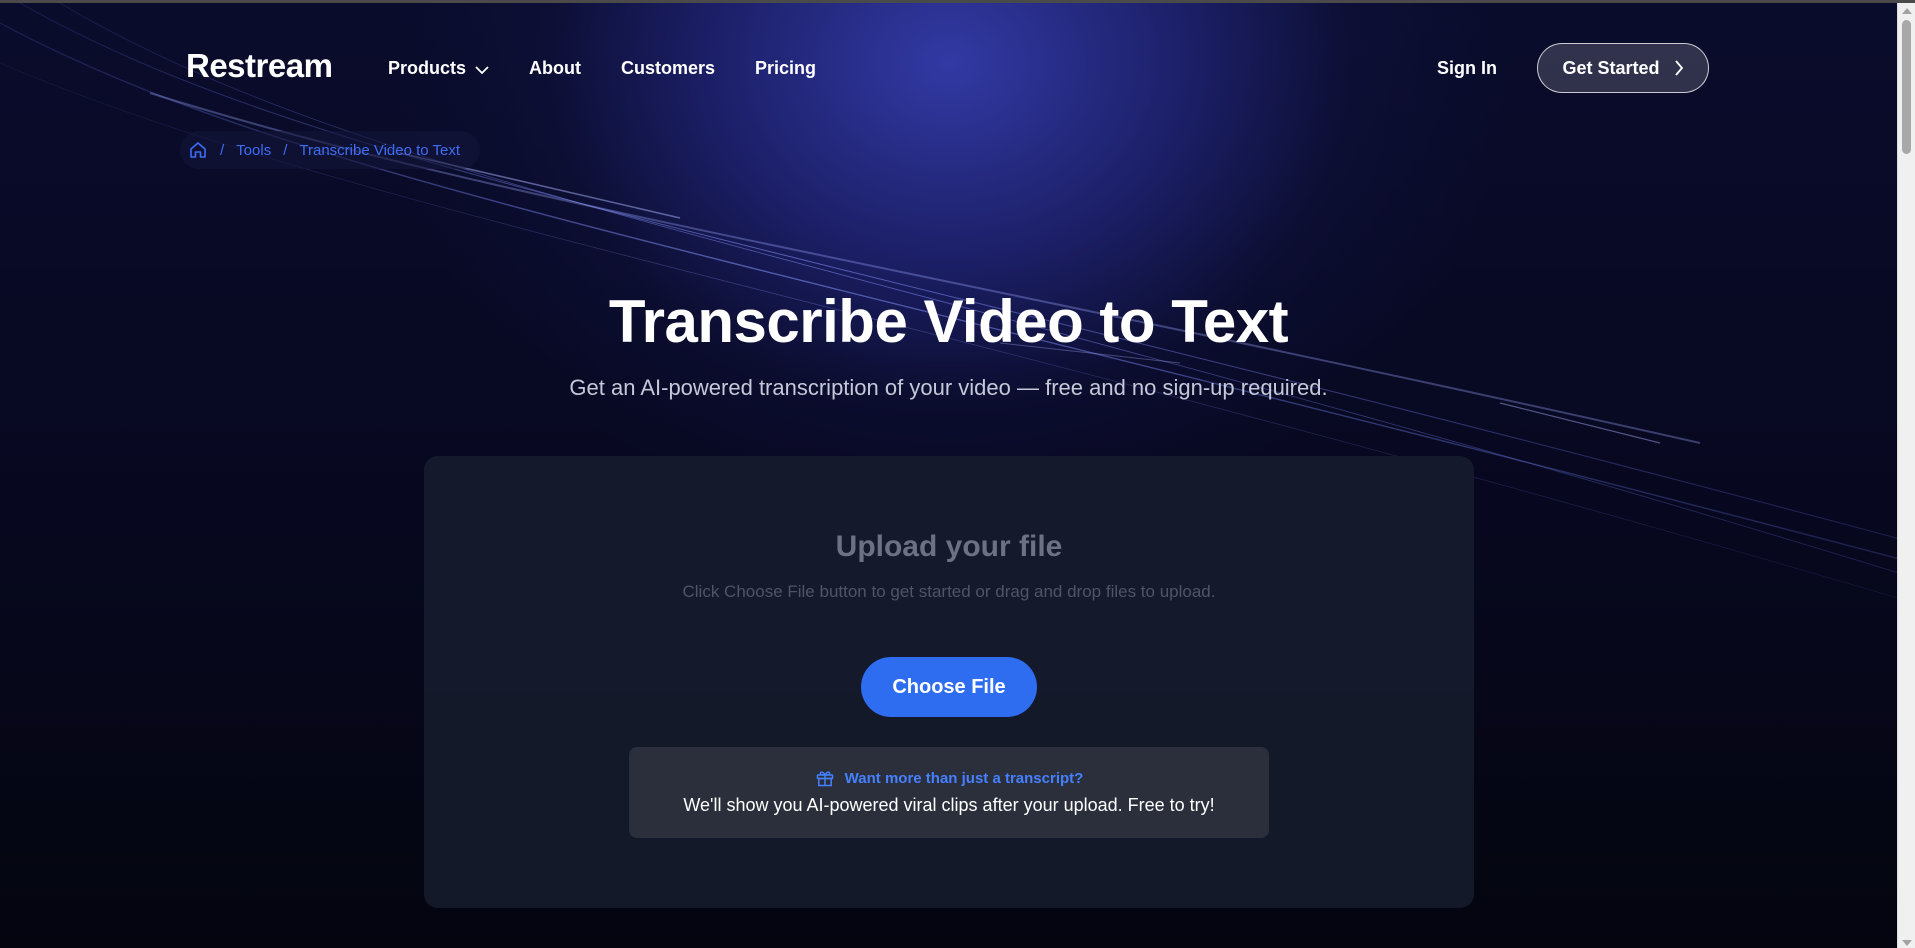 This screenshot has width=1915, height=948. I want to click on scroll-down-arrow-icon, so click(1907, 943).